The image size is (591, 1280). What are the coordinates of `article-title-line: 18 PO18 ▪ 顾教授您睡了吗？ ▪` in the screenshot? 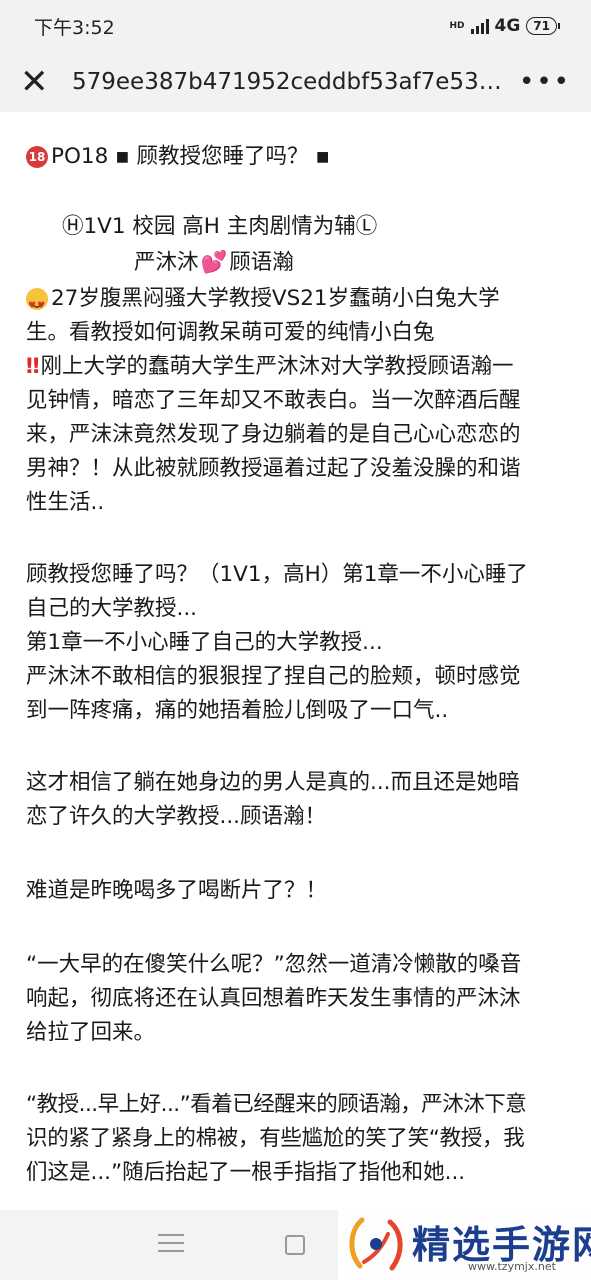 It's located at (178, 157).